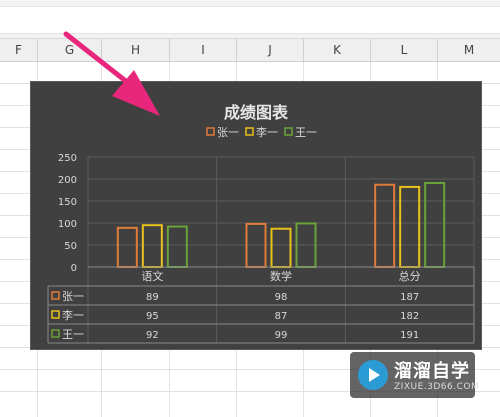 The image size is (500, 417). What do you see at coordinates (432, 371) in the screenshot?
I see `watermark-title: 溜溜自学` at bounding box center [432, 371].